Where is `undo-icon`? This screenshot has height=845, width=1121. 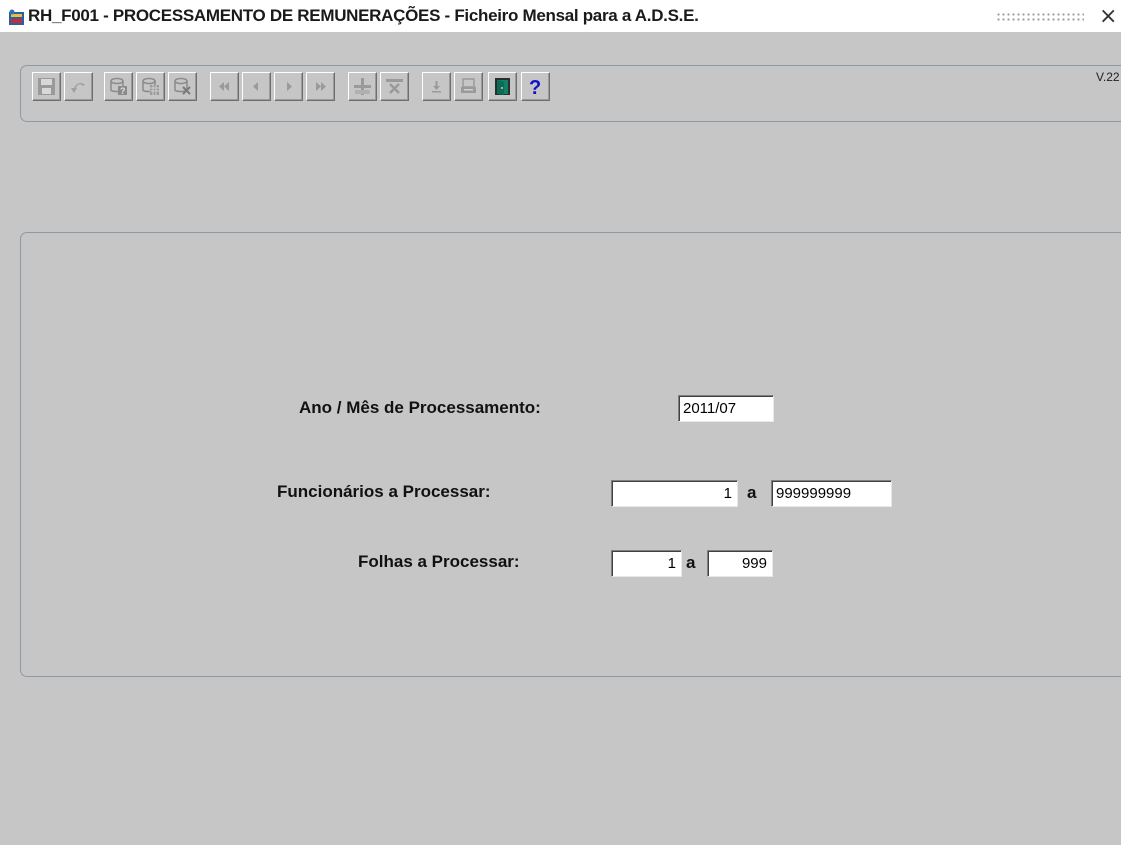
undo-icon is located at coordinates (78, 87).